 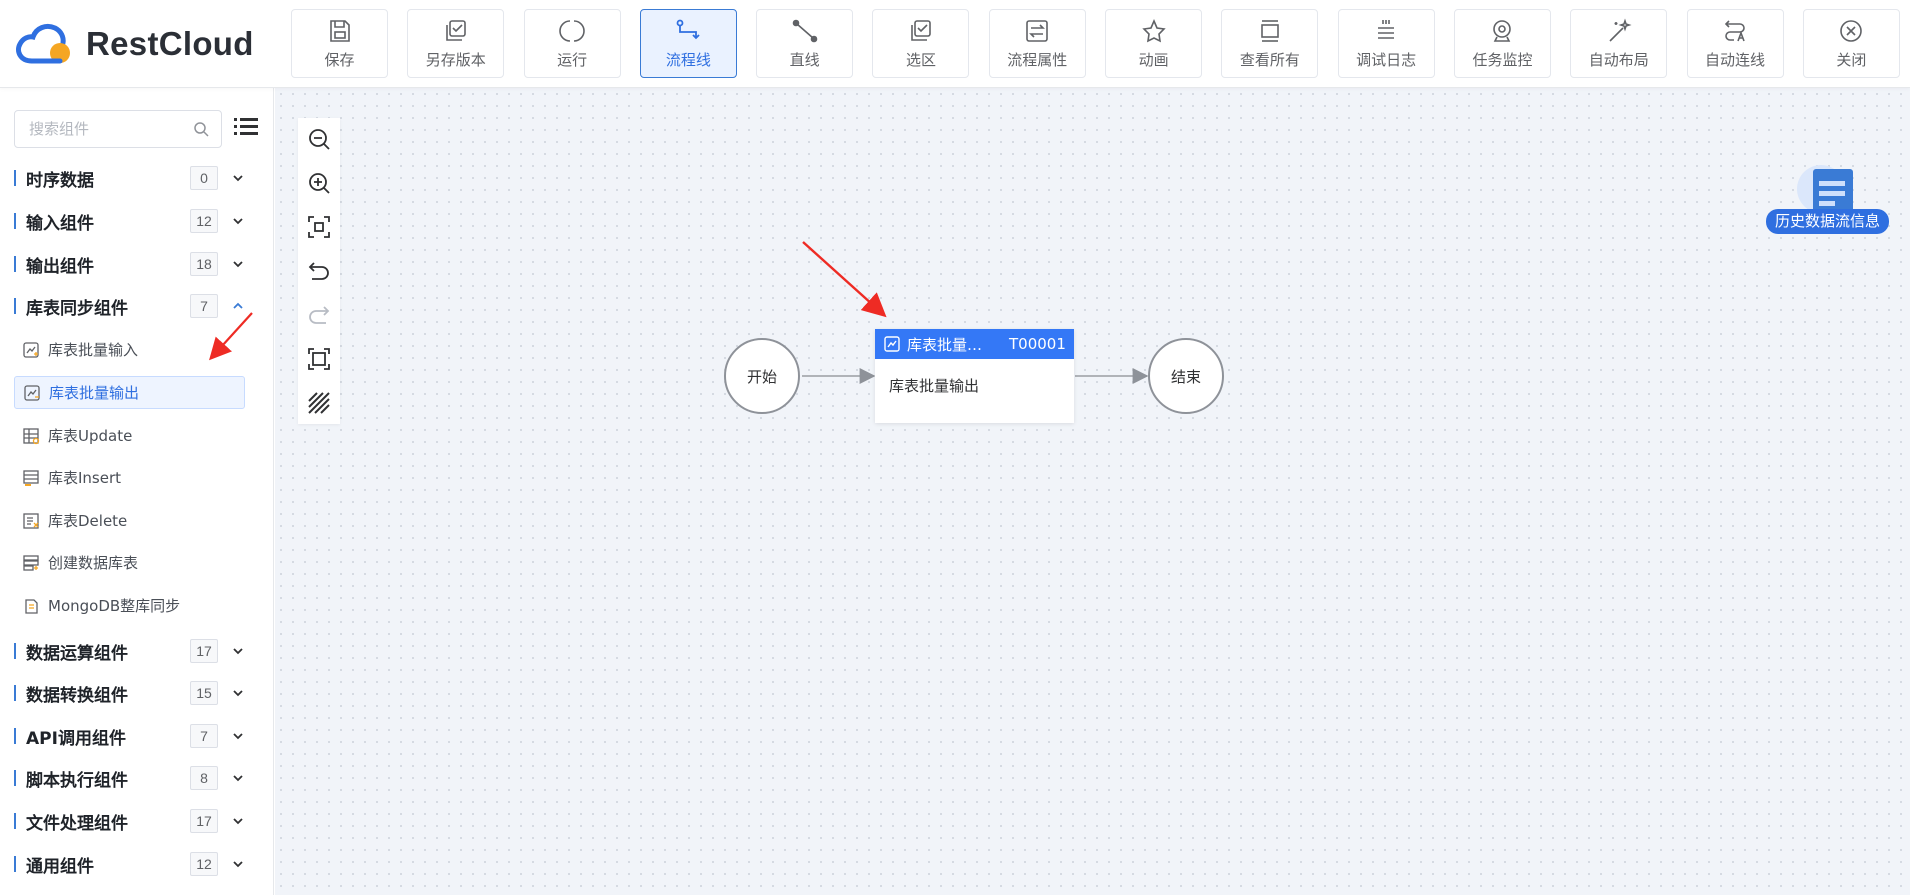 What do you see at coordinates (1386, 29) in the screenshot?
I see `debug-log-icon` at bounding box center [1386, 29].